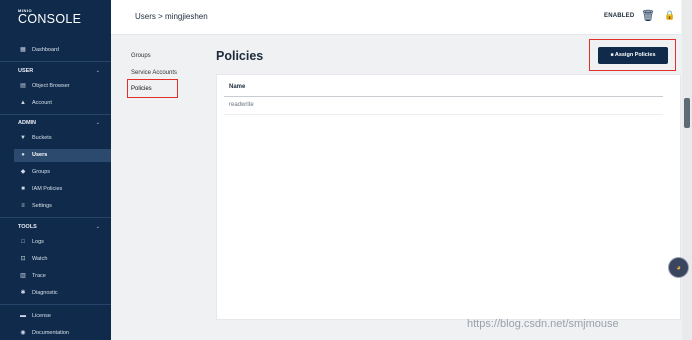  Describe the element at coordinates (26, 71) in the screenshot. I see `section-label: USER` at that location.